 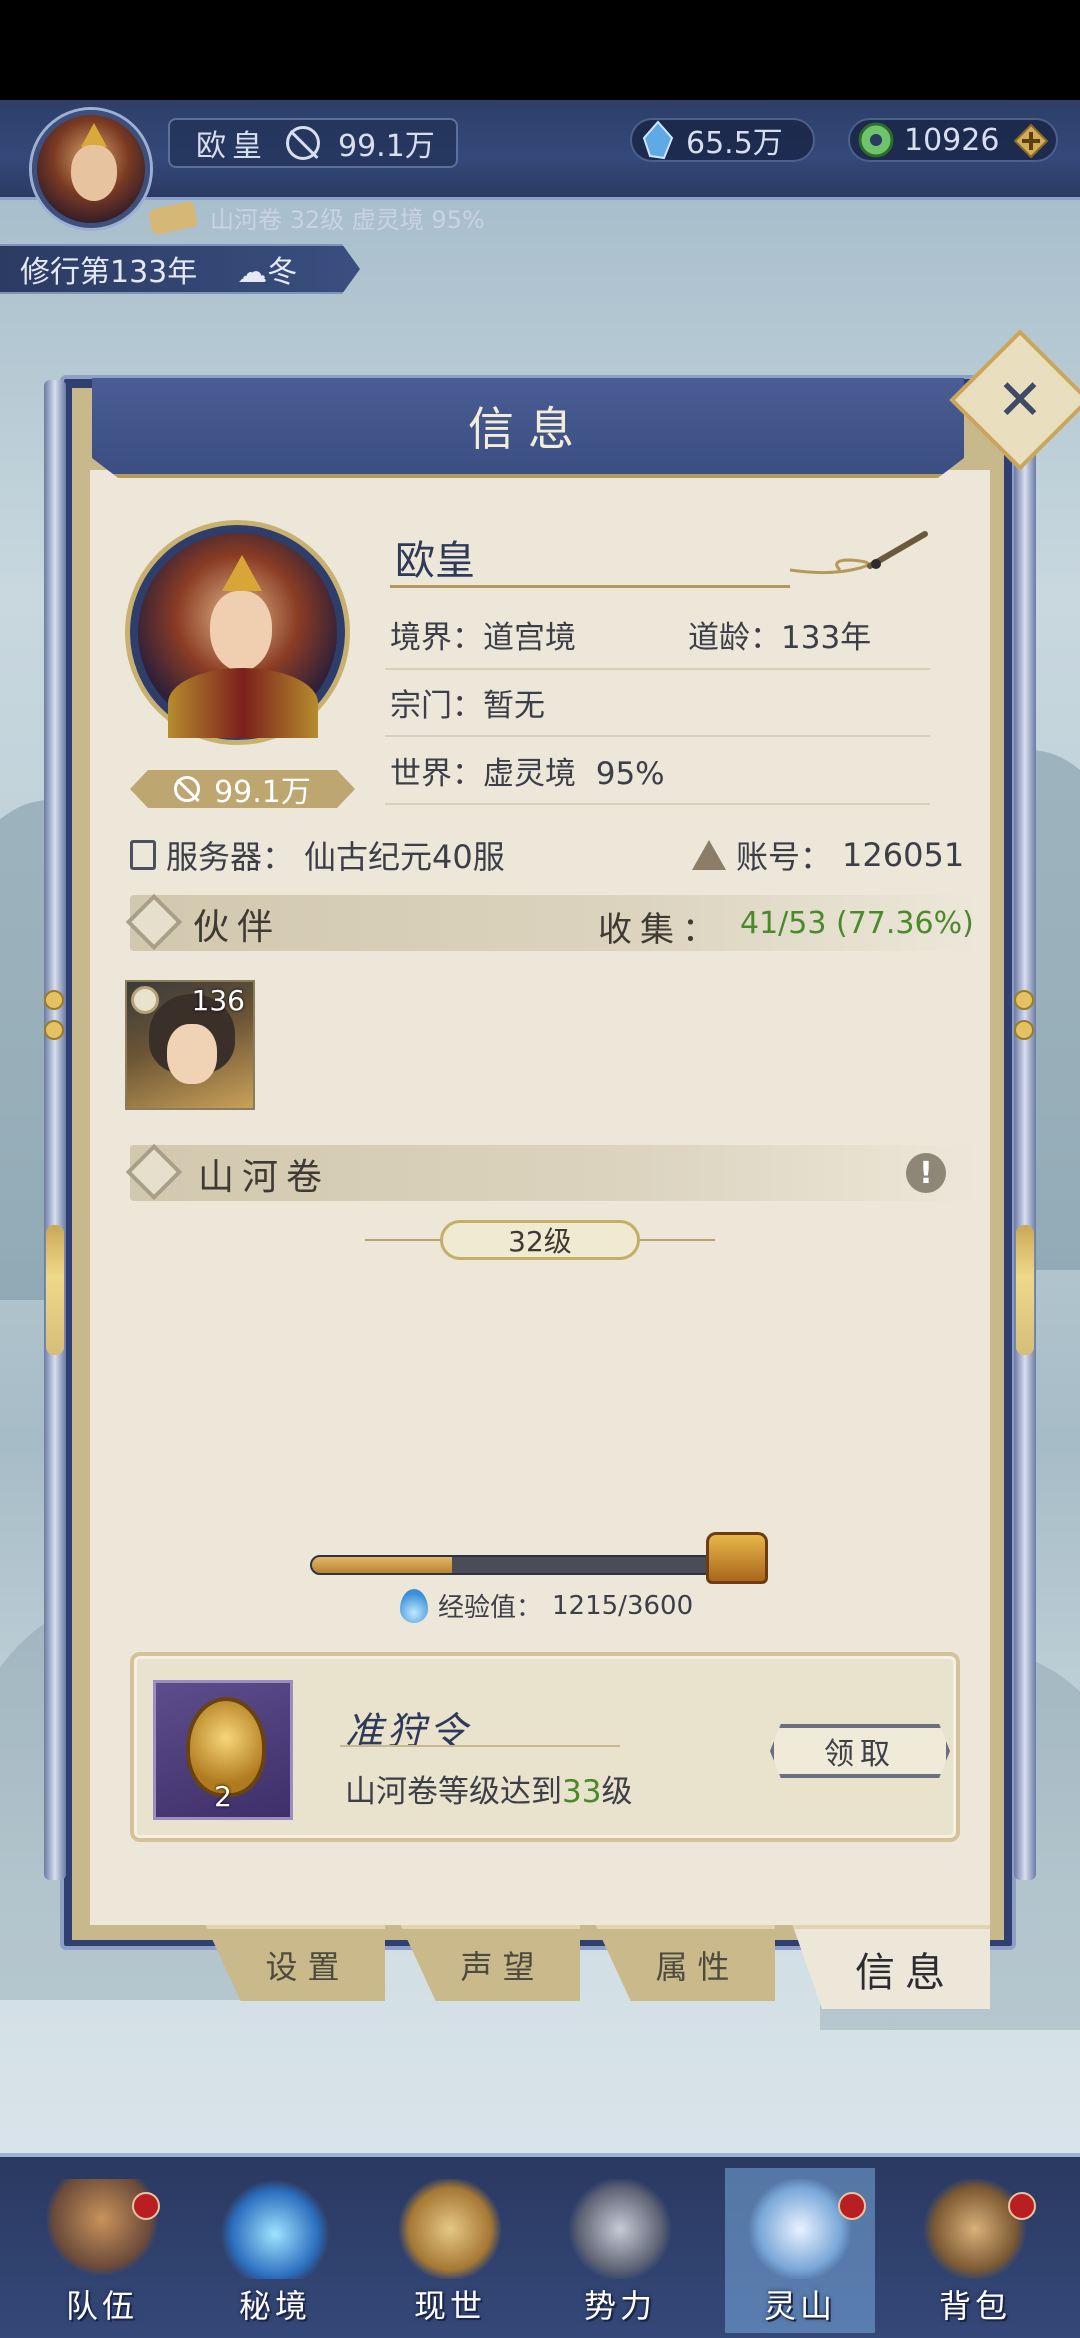 What do you see at coordinates (435, 561) in the screenshot?
I see `profile-name: 欧皇` at bounding box center [435, 561].